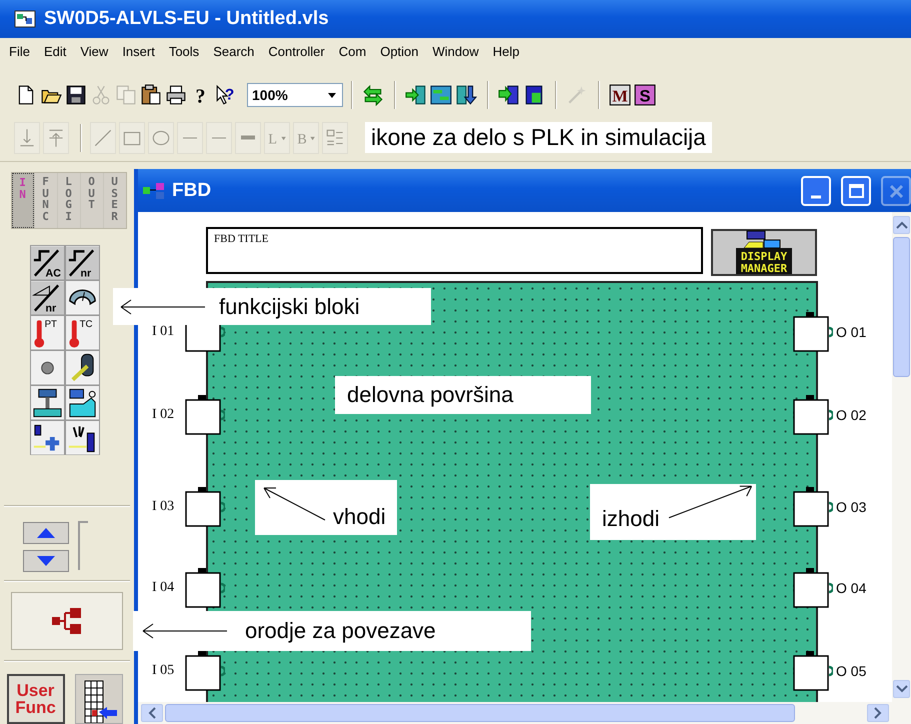 The width and height of the screenshot is (911, 724). I want to click on palette-tab: OUT, so click(91, 200).